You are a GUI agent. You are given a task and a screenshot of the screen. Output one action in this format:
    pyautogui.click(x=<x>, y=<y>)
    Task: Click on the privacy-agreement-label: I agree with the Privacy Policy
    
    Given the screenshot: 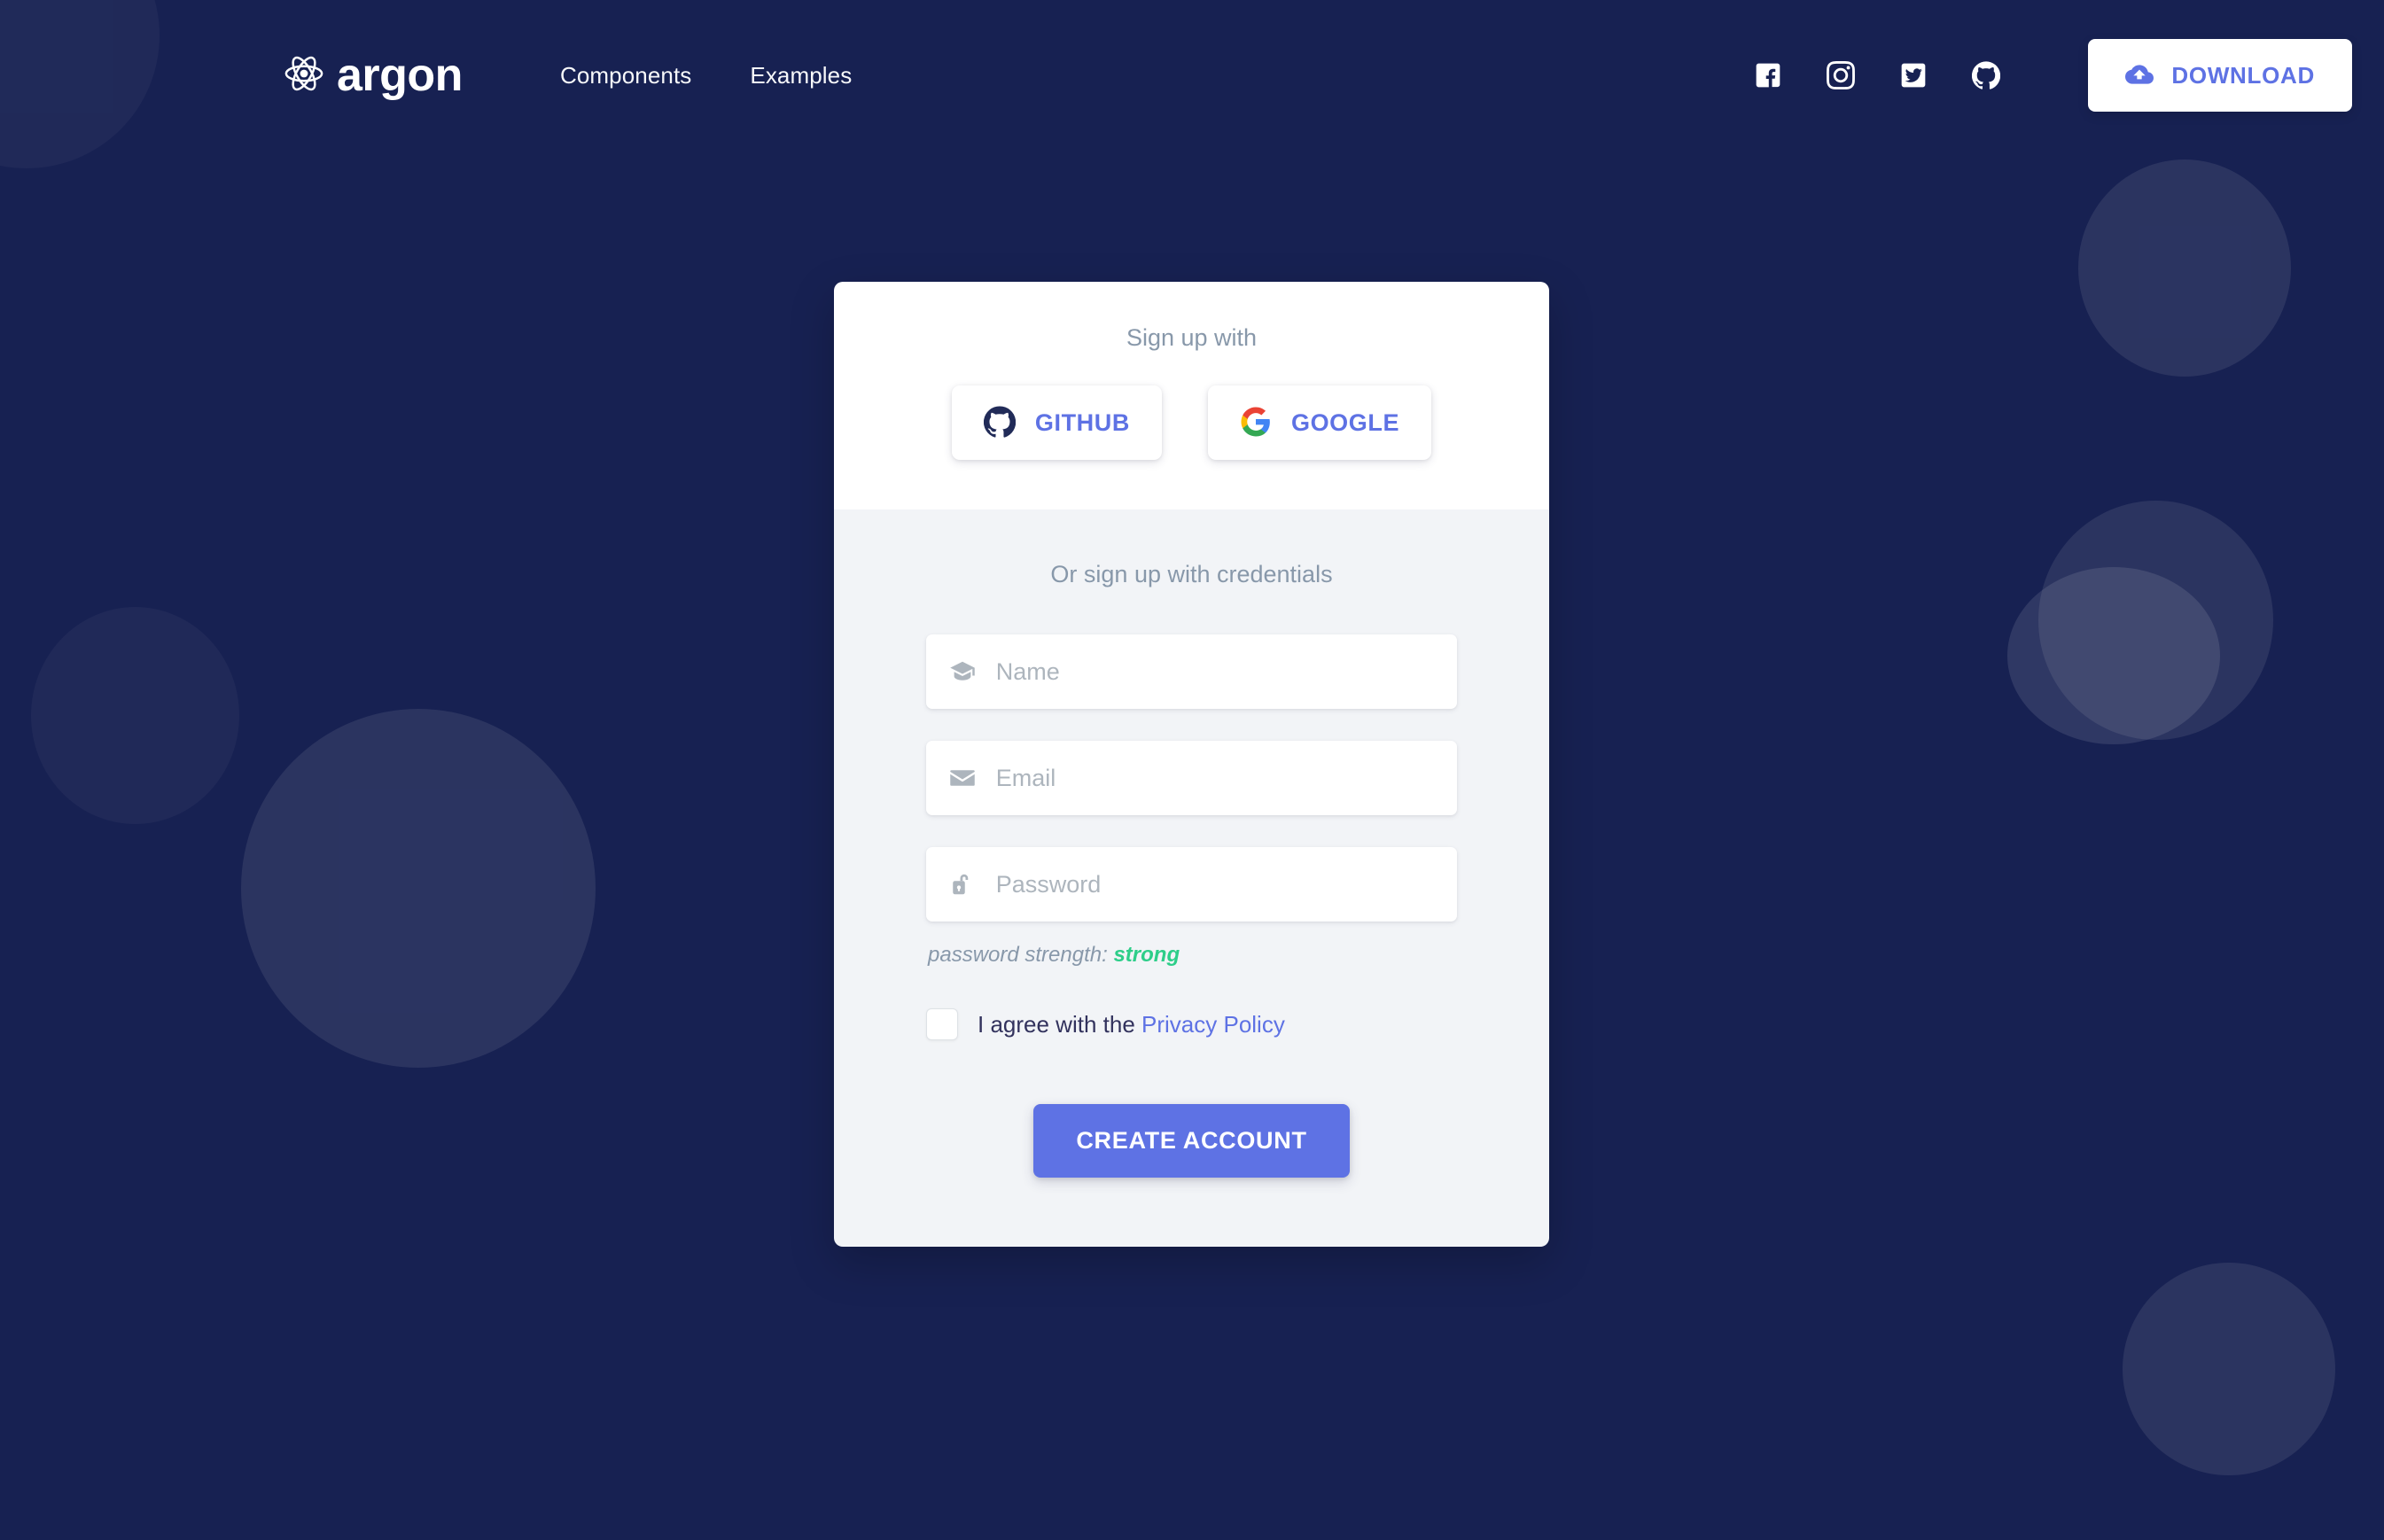 What is the action you would take?
    pyautogui.click(x=1131, y=1024)
    